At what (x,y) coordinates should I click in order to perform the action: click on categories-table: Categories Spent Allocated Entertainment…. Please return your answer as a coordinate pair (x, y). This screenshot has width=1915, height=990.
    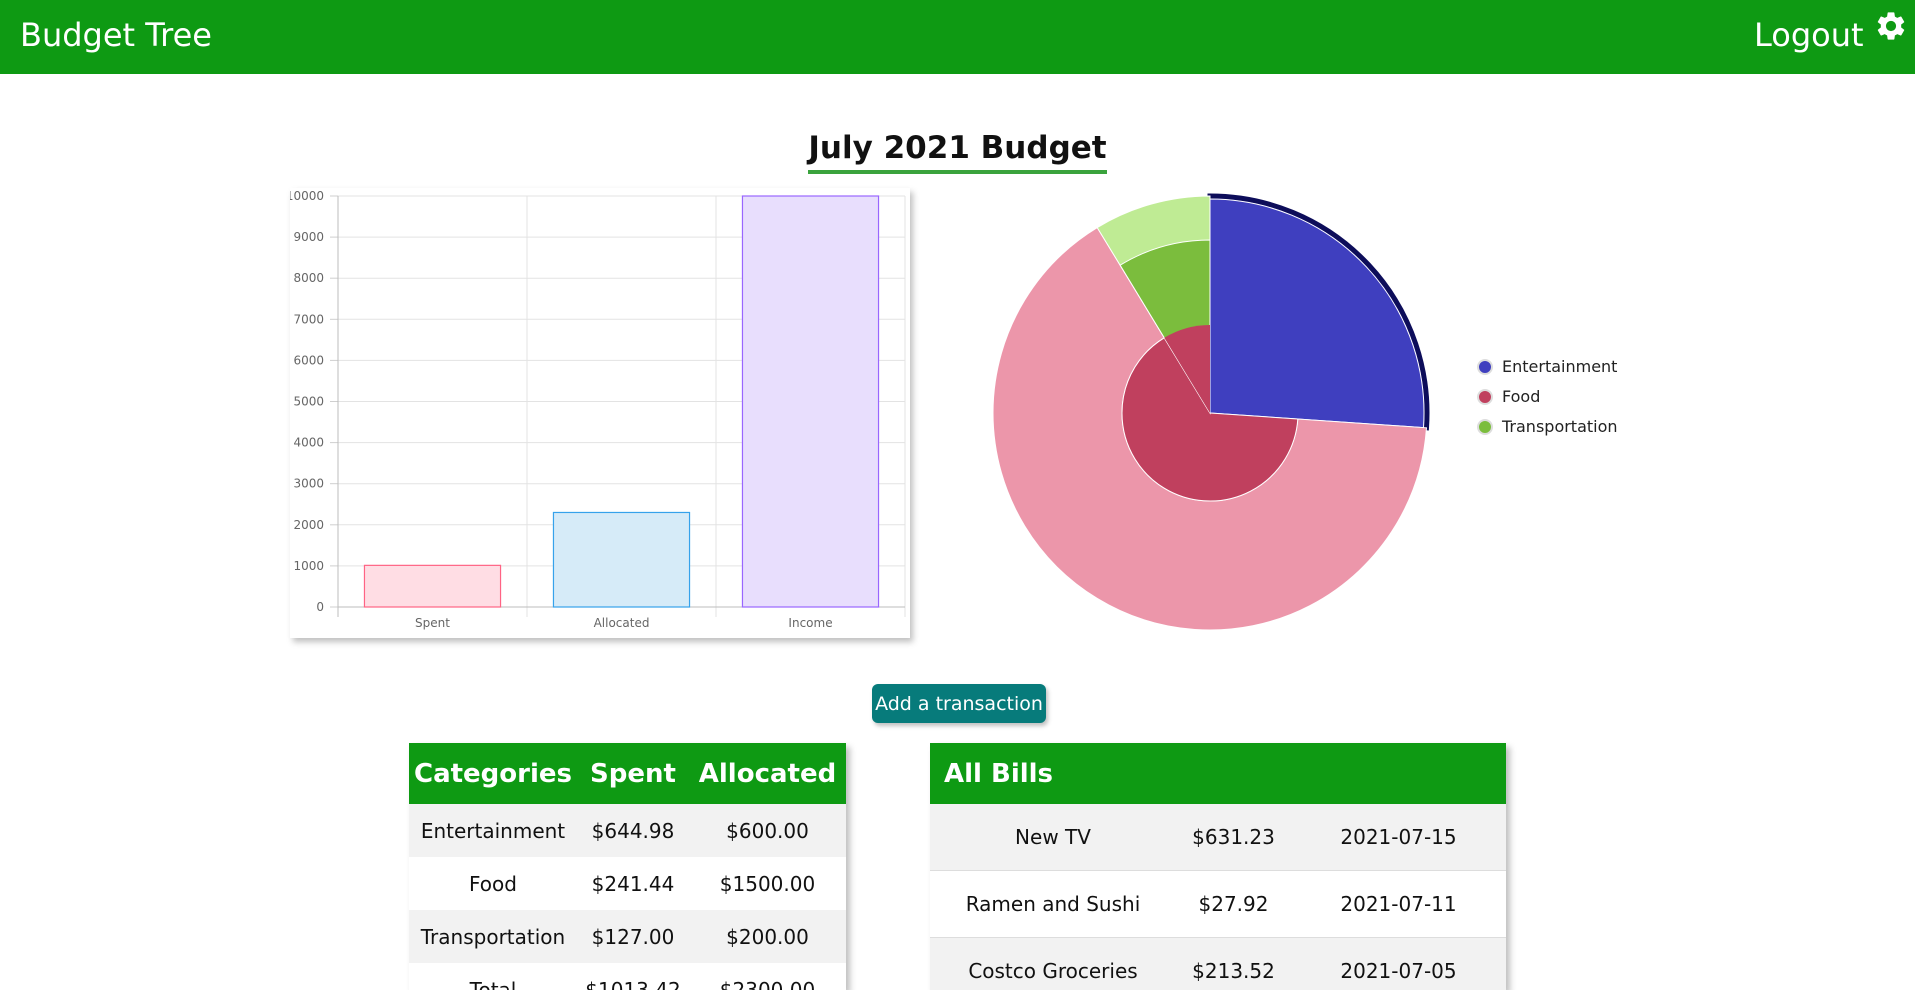
    Looking at the image, I should click on (627, 866).